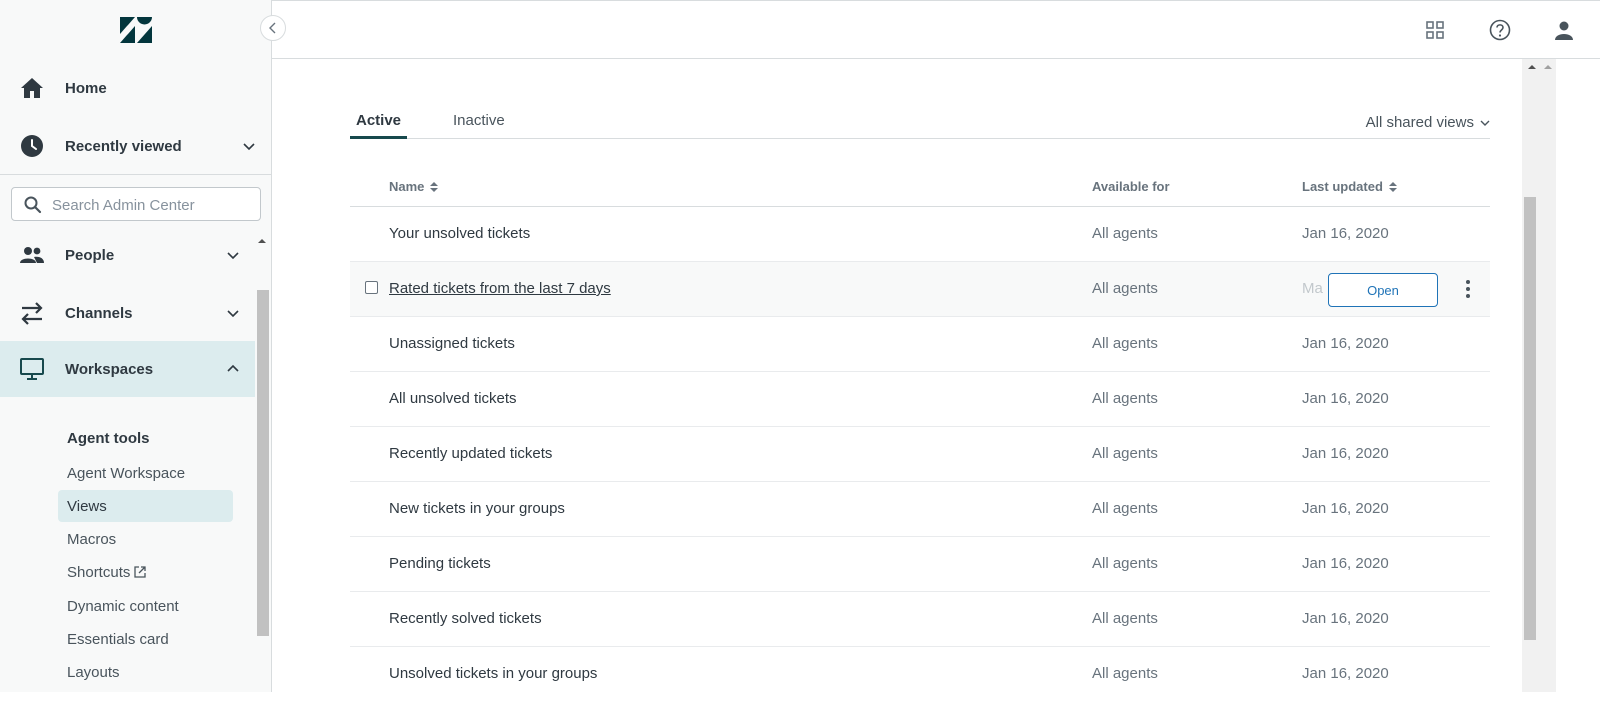 The image size is (1600, 702). What do you see at coordinates (920, 124) in the screenshot?
I see `views-tabs: Active Inactive All shared views` at bounding box center [920, 124].